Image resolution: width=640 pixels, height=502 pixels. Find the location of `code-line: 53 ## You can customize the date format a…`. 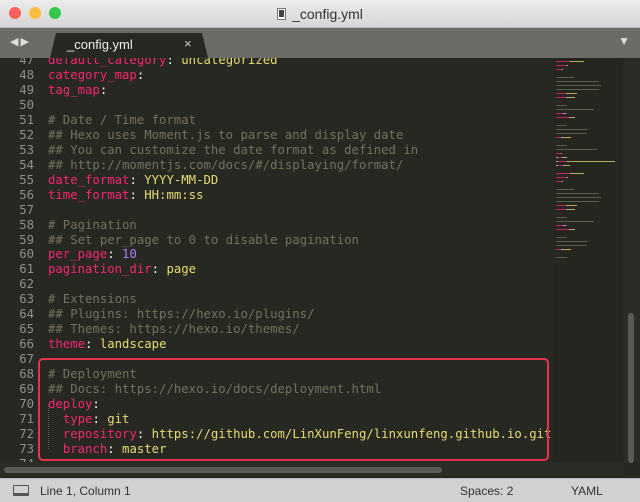

code-line: 53 ## You can customize the date format a… is located at coordinates (276, 150).